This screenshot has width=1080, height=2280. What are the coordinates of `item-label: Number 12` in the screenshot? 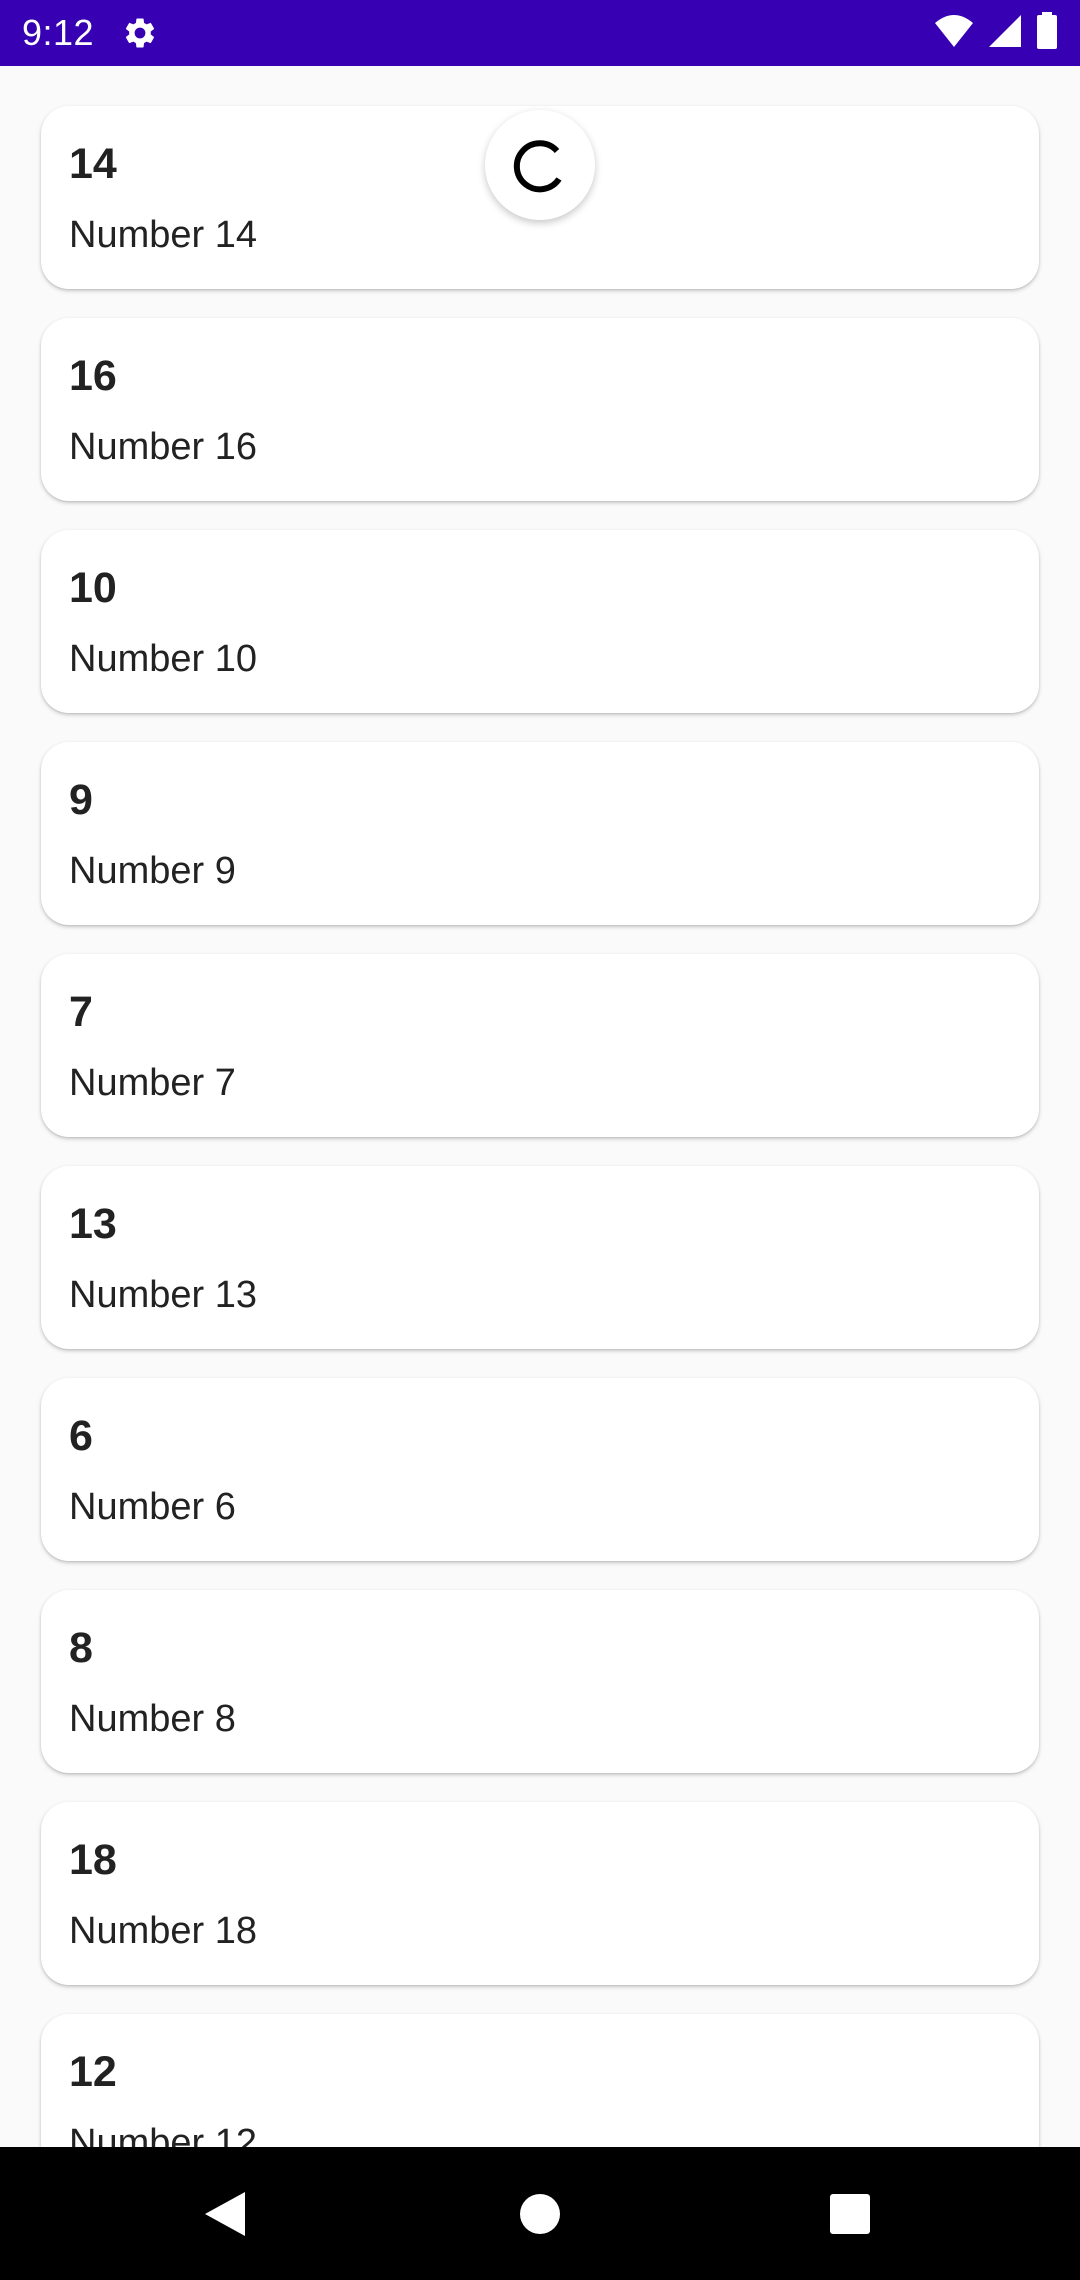 It's located at (163, 2134).